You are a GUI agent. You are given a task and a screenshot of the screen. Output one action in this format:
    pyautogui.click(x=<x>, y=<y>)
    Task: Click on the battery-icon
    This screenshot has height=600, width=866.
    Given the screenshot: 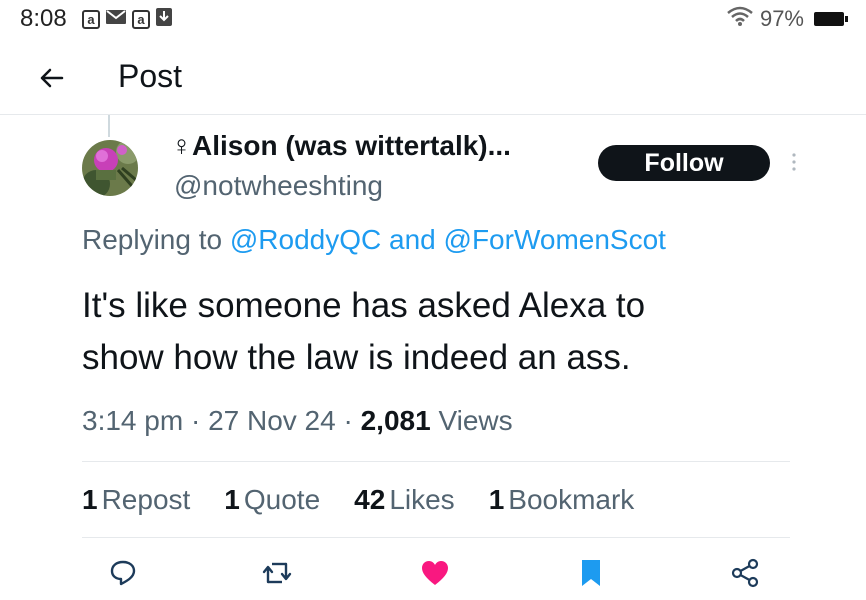 What is the action you would take?
    pyautogui.click(x=831, y=18)
    